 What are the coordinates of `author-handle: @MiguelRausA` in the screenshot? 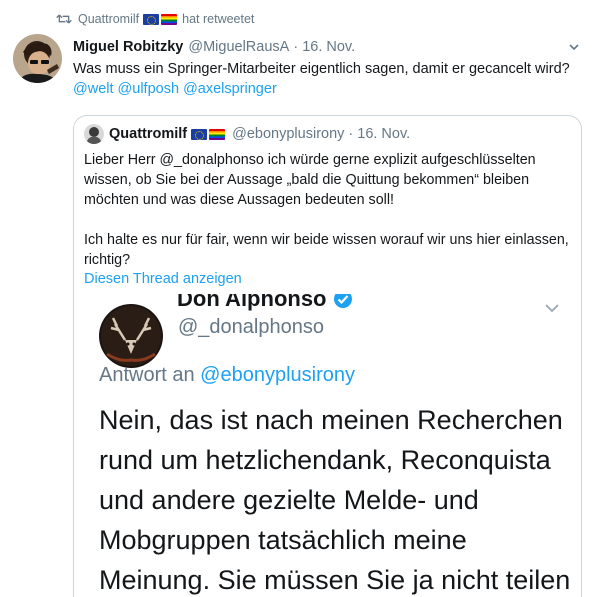 It's located at (238, 47).